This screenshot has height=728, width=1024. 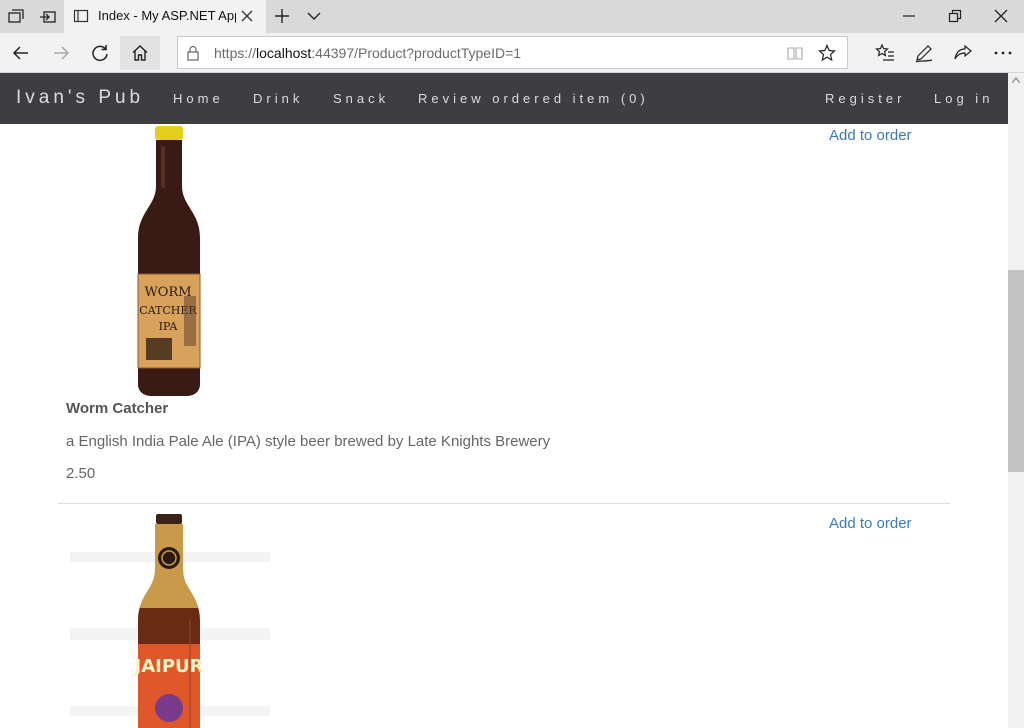 I want to click on close-tab-icon, so click(x=247, y=16).